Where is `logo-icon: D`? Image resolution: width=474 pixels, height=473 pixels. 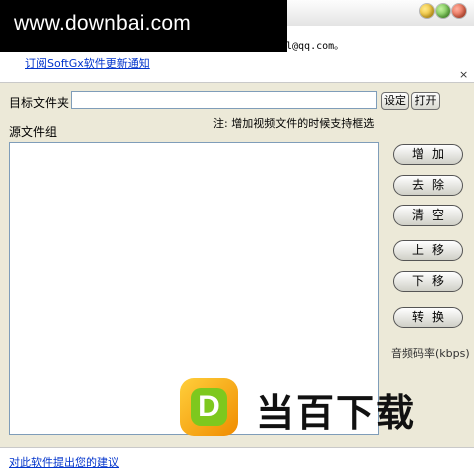
logo-icon: D is located at coordinates (209, 407).